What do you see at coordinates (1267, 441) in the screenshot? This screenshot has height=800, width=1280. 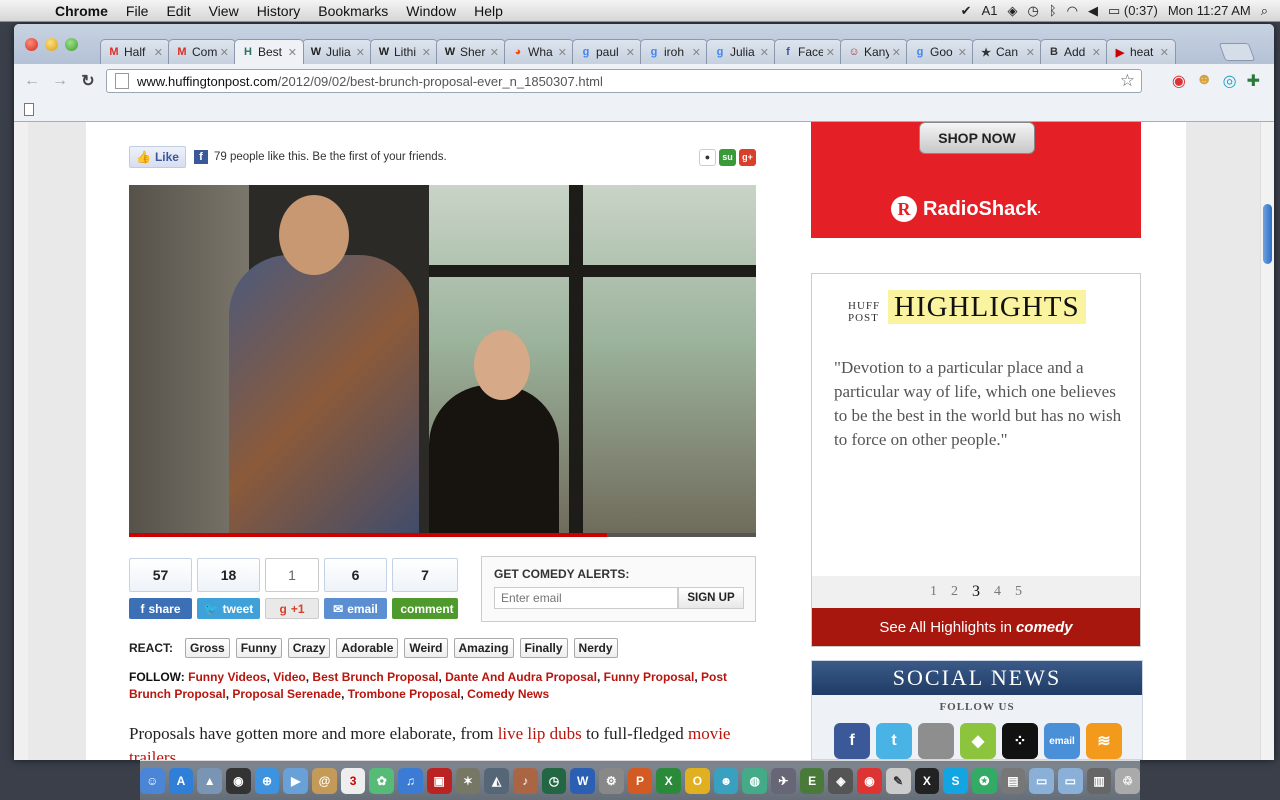 I see `vertical-scrollbar` at bounding box center [1267, 441].